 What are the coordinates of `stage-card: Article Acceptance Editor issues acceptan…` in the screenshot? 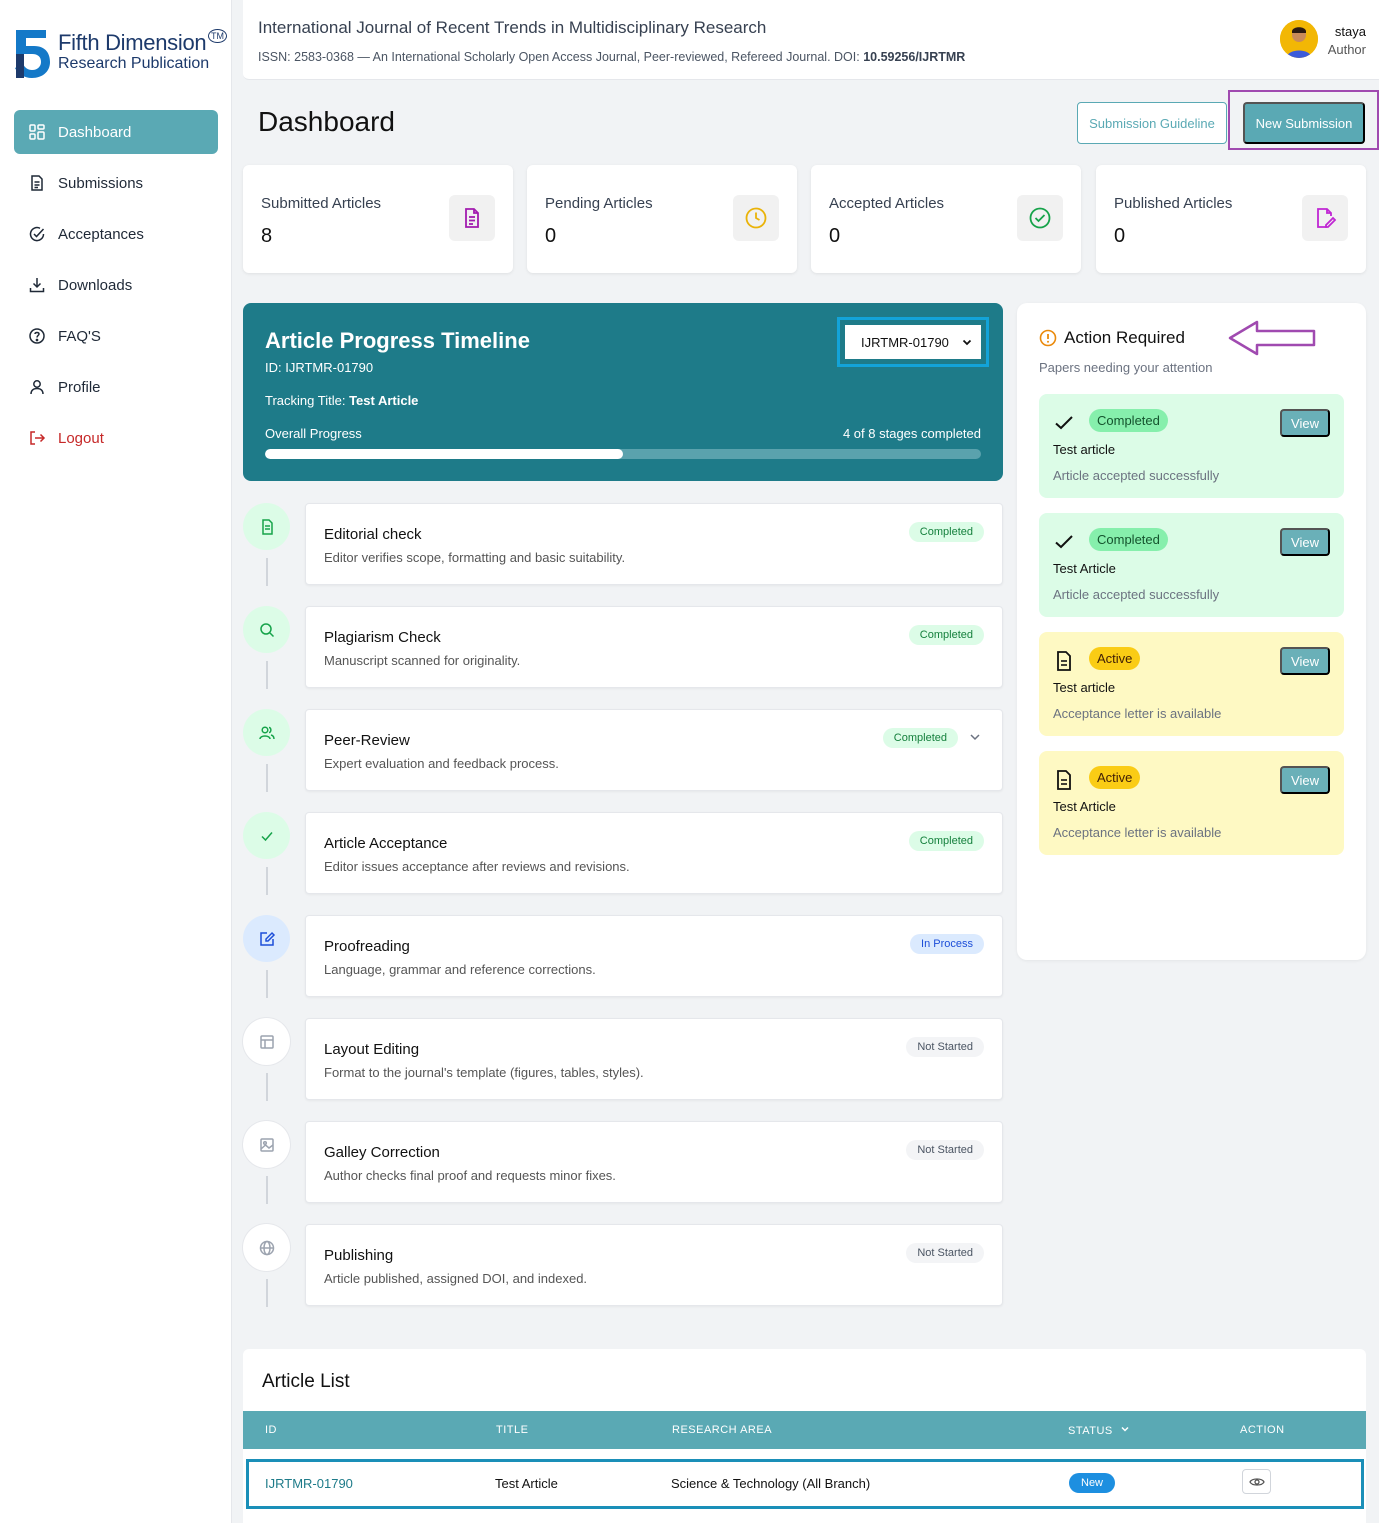 It's located at (654, 853).